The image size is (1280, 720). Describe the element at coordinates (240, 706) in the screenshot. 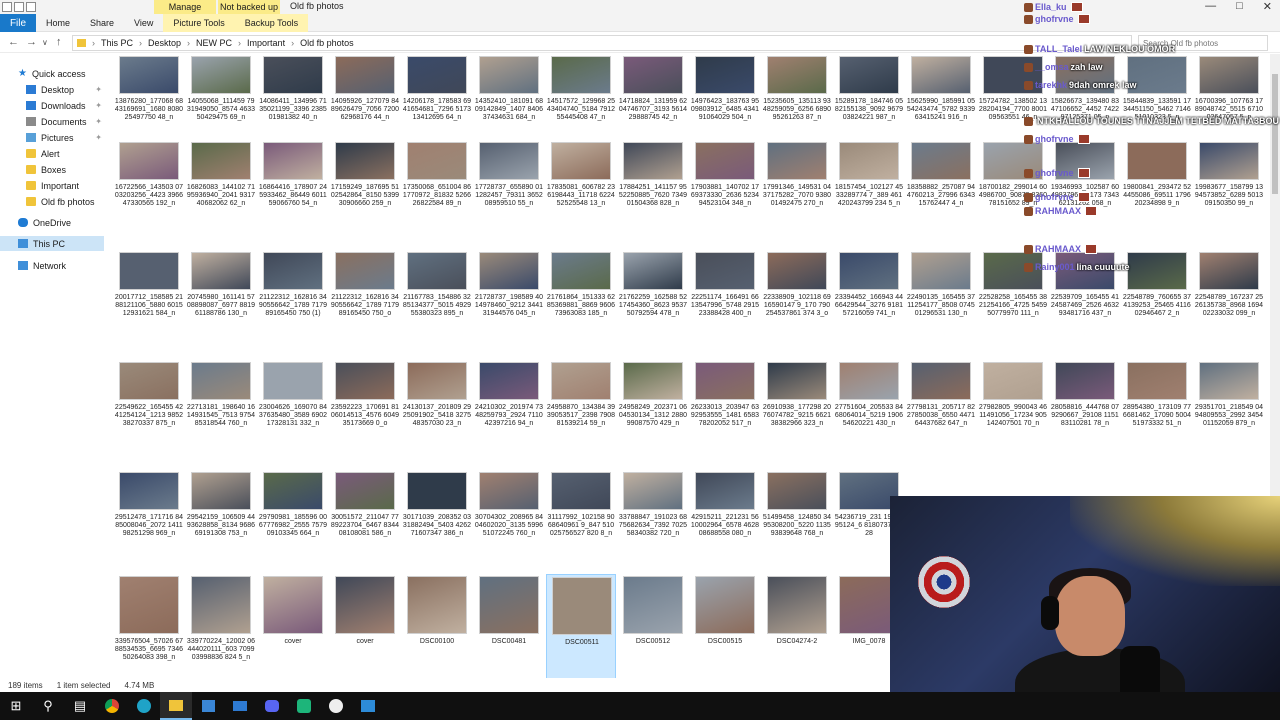

I see `mail-icon` at that location.